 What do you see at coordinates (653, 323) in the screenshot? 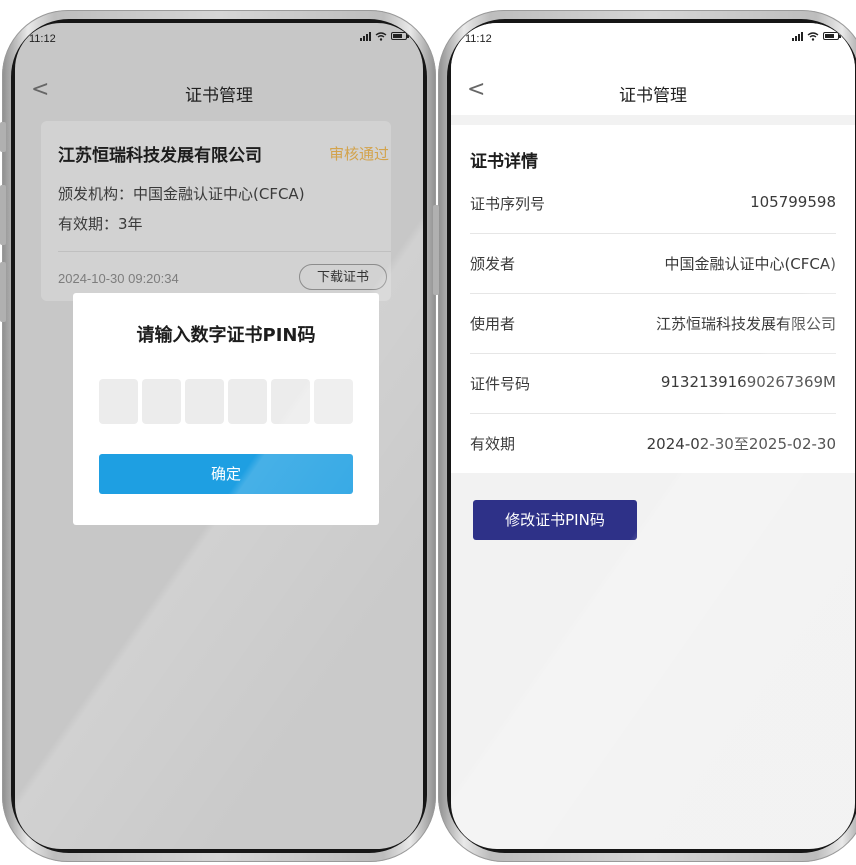
I see `detail-row-subject: 使用者 江苏恒瑞科技发展有限公司` at bounding box center [653, 323].